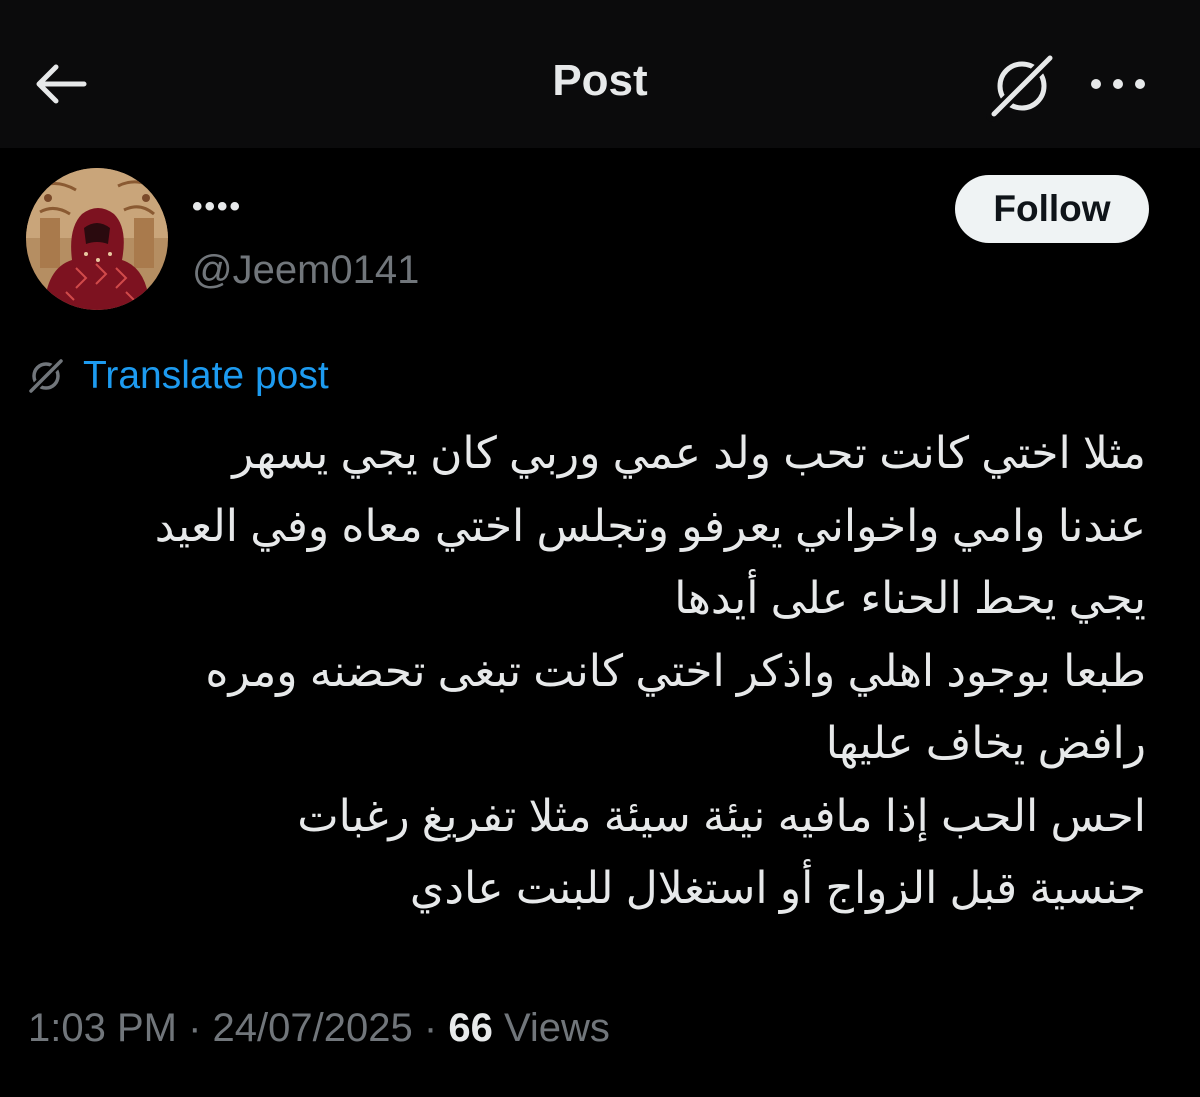  I want to click on back-button, so click(60, 84).